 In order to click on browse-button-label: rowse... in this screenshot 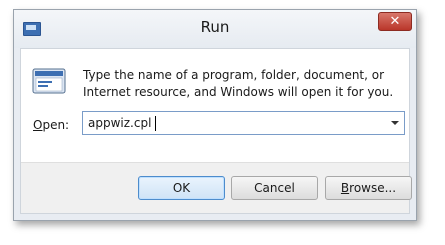, I will do `click(373, 188)`.